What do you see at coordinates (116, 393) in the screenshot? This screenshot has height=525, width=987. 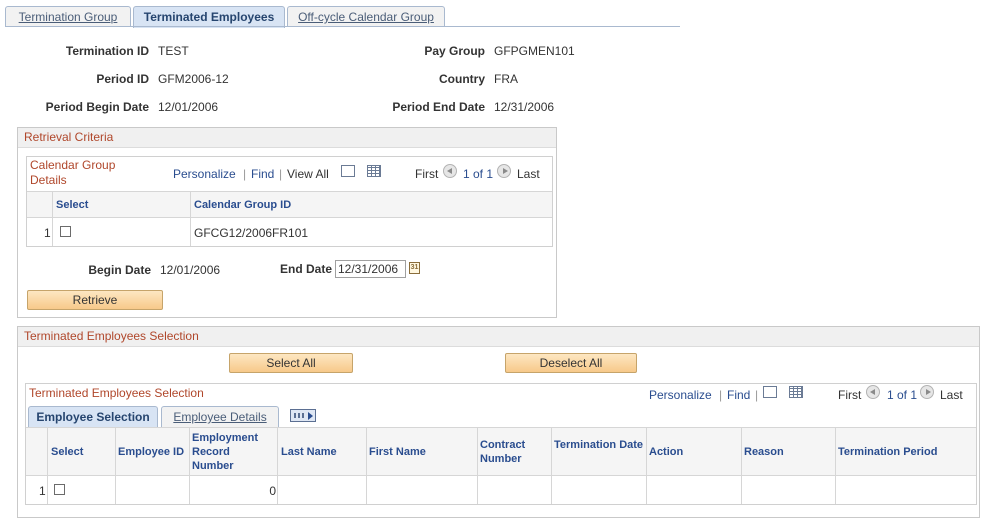 I see `terminated-grid-title: Terminated Employees Selection` at bounding box center [116, 393].